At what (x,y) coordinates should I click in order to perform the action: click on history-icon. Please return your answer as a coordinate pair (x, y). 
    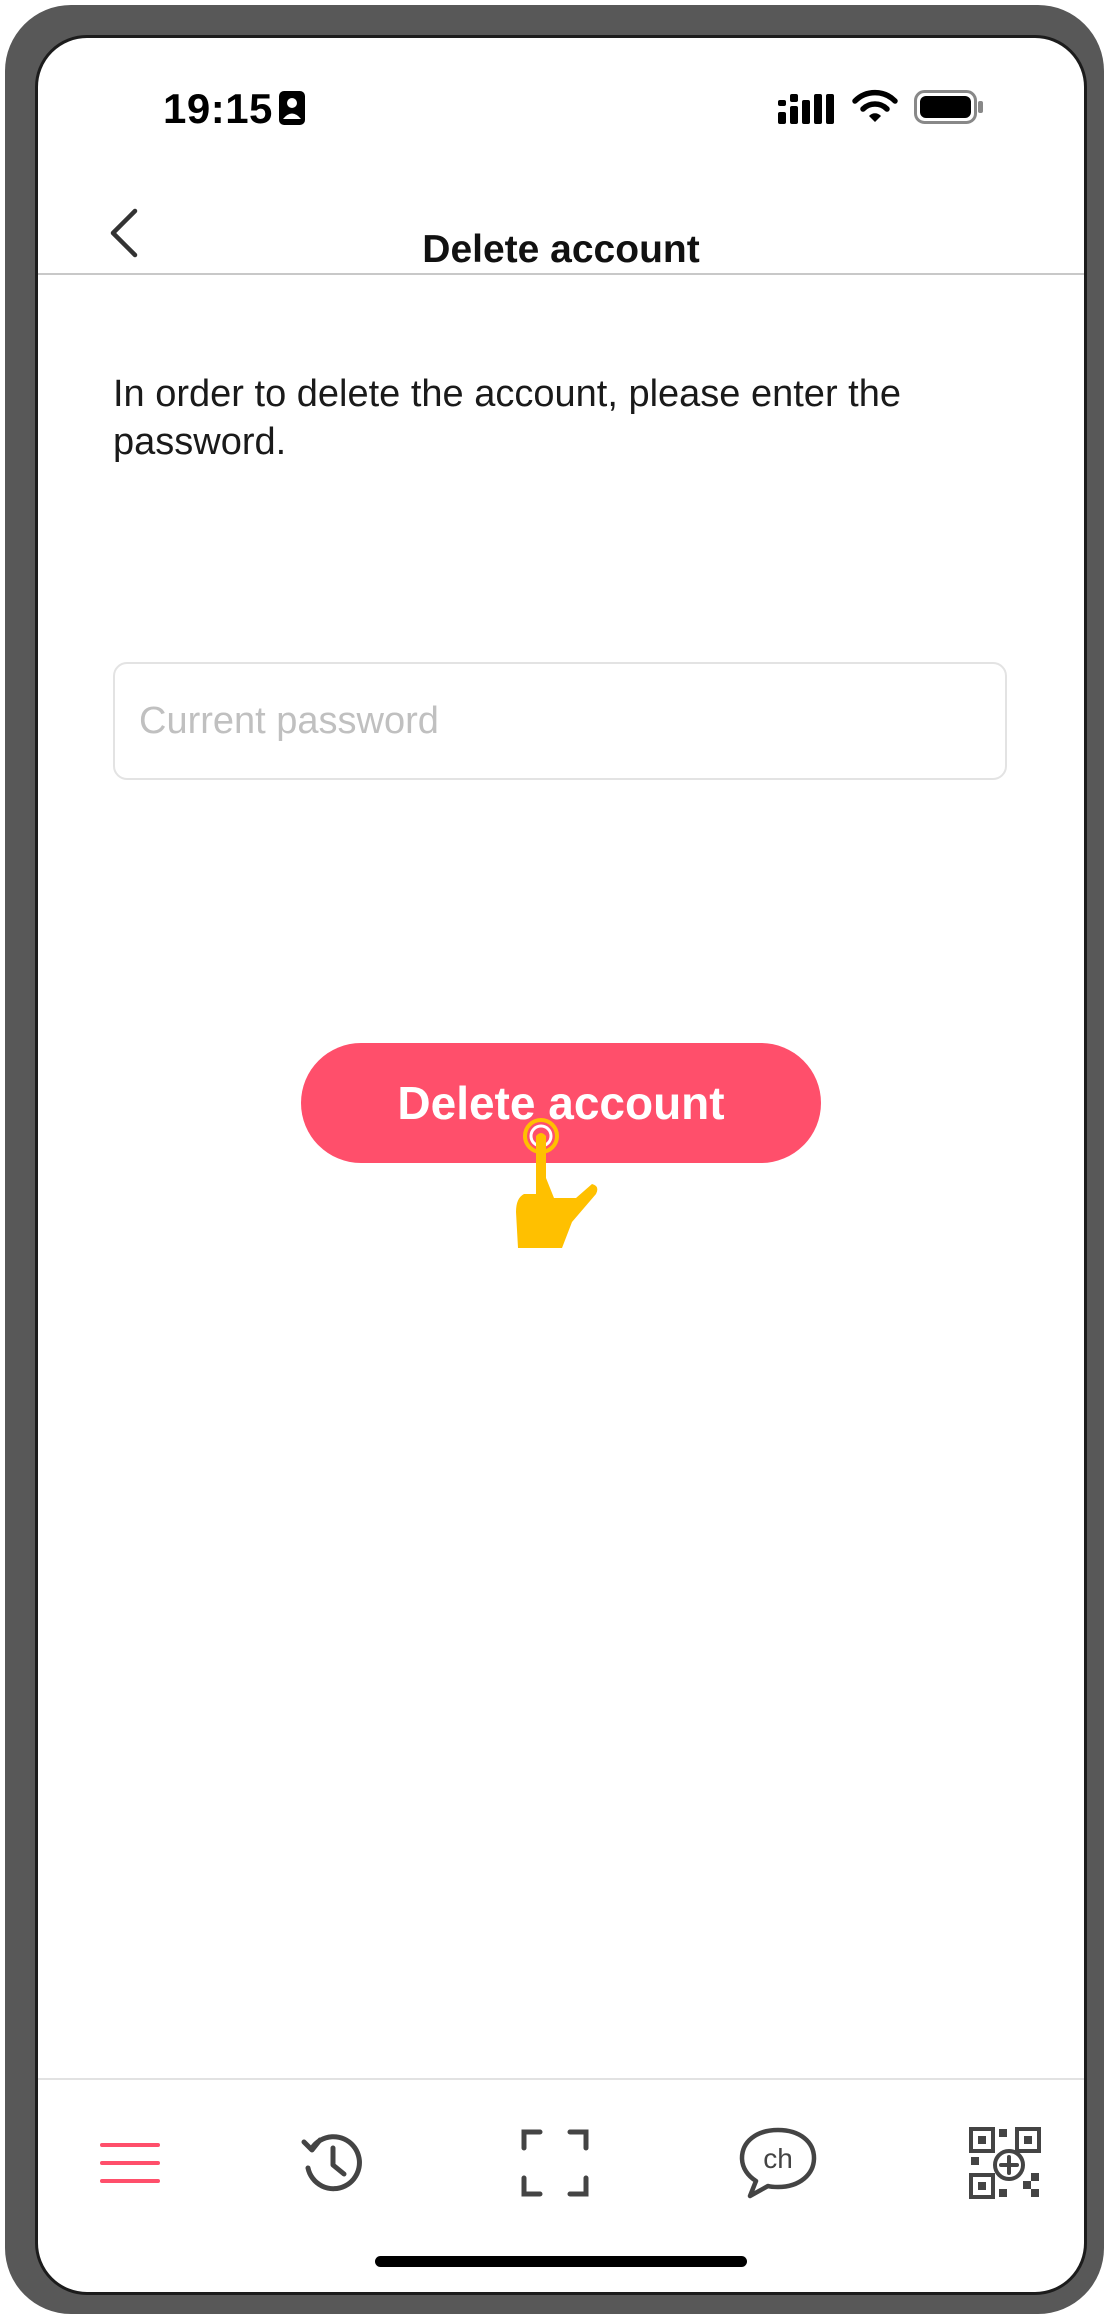
    Looking at the image, I should click on (331, 2163).